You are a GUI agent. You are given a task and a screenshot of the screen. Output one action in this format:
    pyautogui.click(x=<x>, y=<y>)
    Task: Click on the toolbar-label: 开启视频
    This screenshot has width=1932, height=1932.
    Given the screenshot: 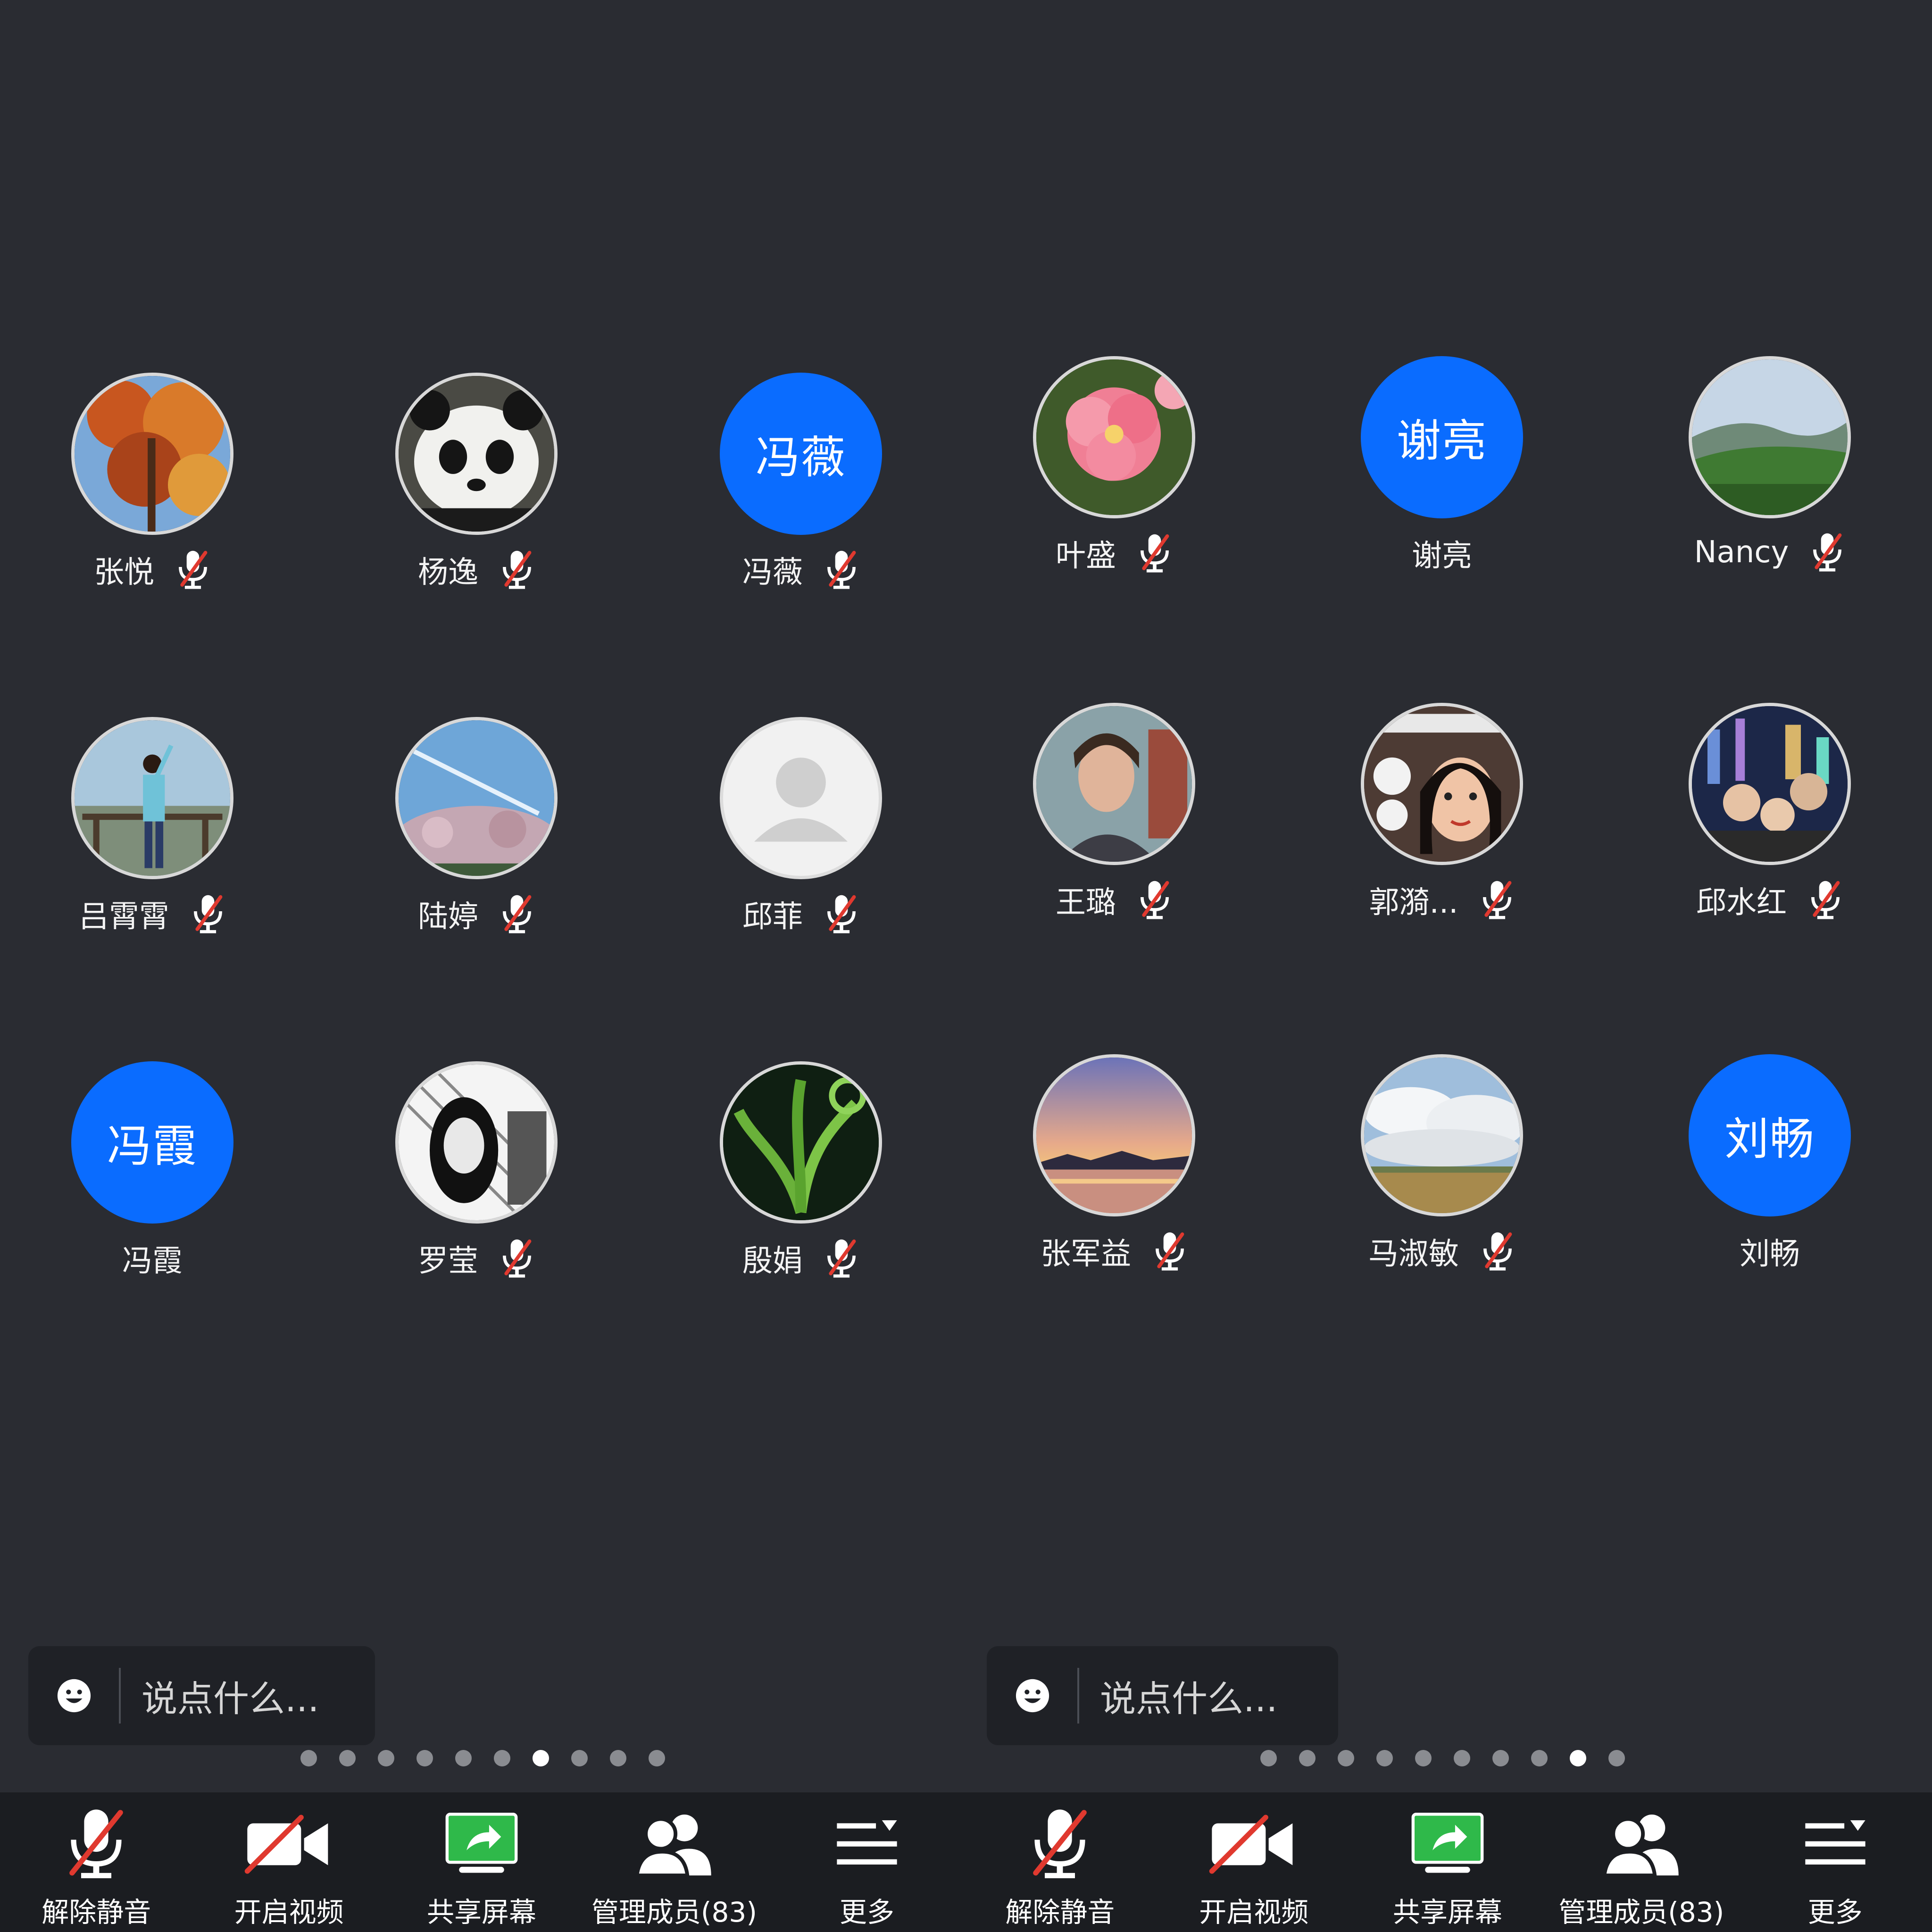 What is the action you would take?
    pyautogui.click(x=289, y=1912)
    